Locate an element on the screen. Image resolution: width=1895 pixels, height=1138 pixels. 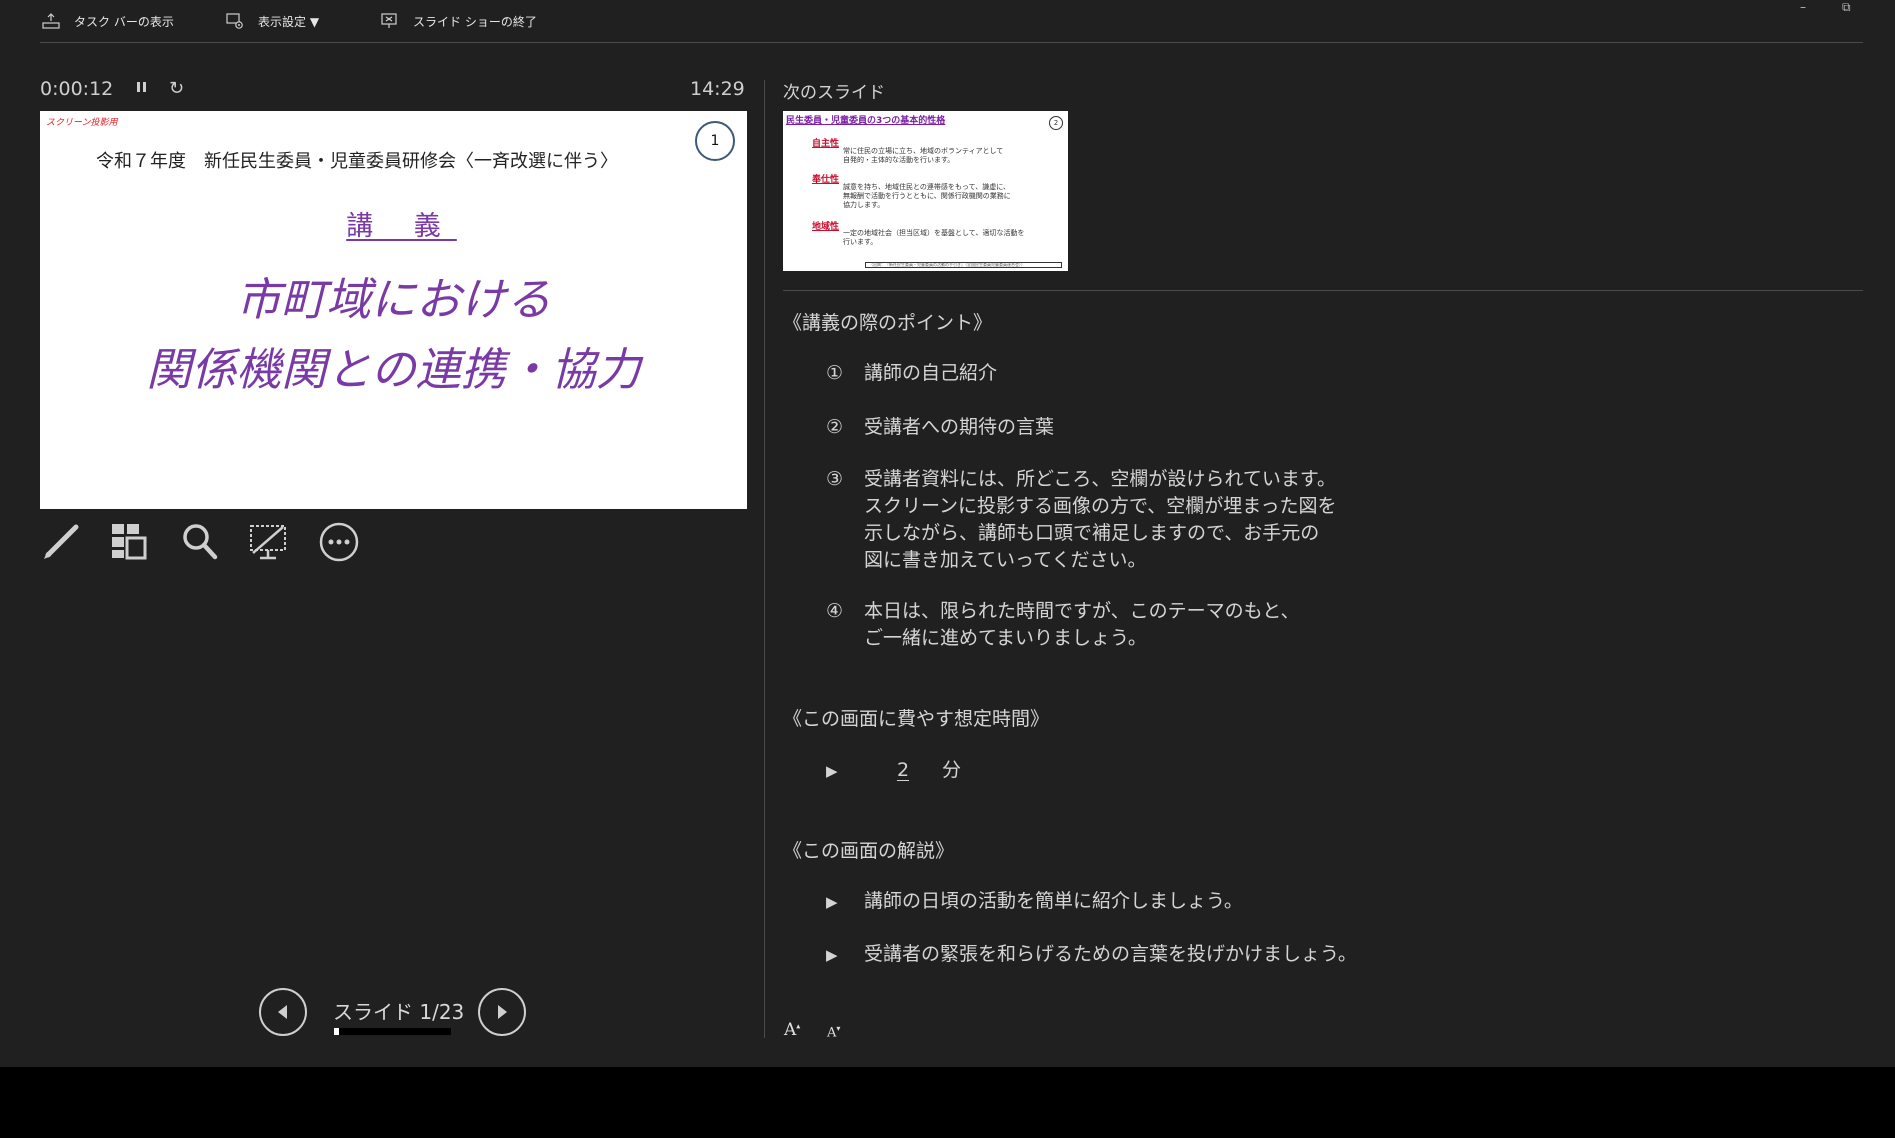
notes-point-1: ① 講師の自己紹介 is located at coordinates (912, 373).